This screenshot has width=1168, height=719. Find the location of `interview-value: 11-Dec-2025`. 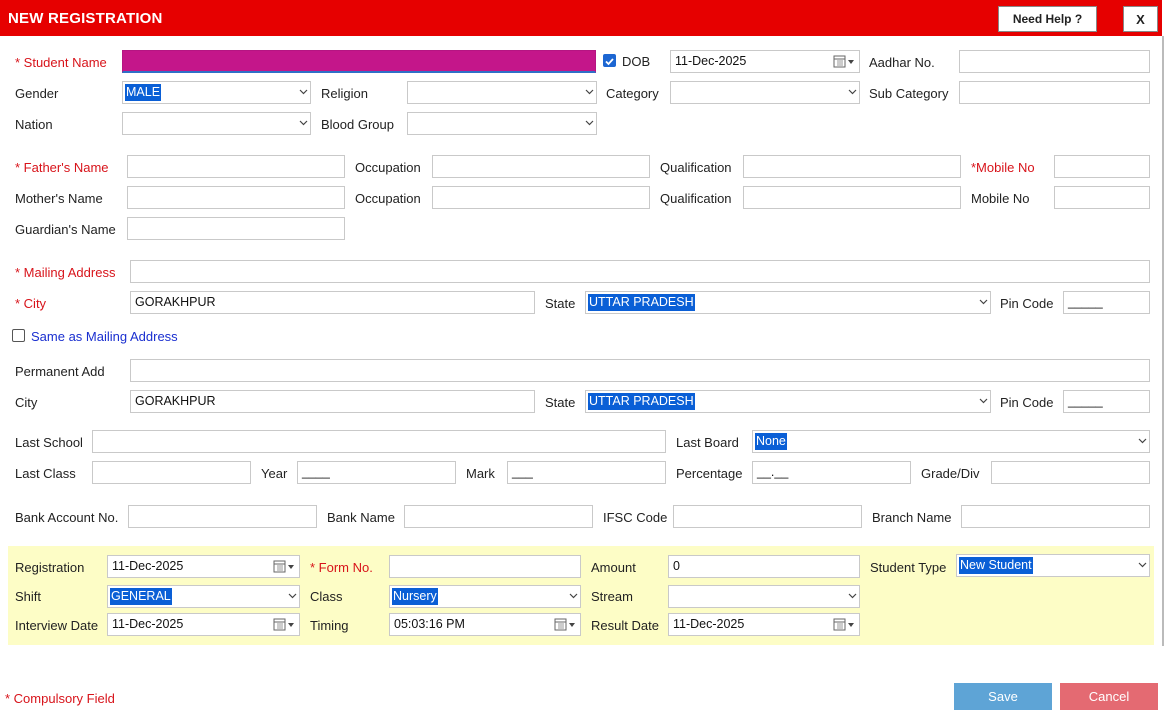

interview-value: 11-Dec-2025 is located at coordinates (148, 624).